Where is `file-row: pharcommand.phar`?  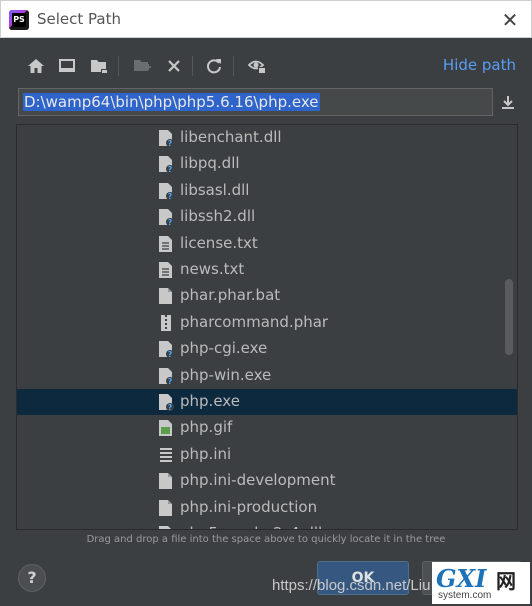
file-row: pharcommand.phar is located at coordinates (267, 323).